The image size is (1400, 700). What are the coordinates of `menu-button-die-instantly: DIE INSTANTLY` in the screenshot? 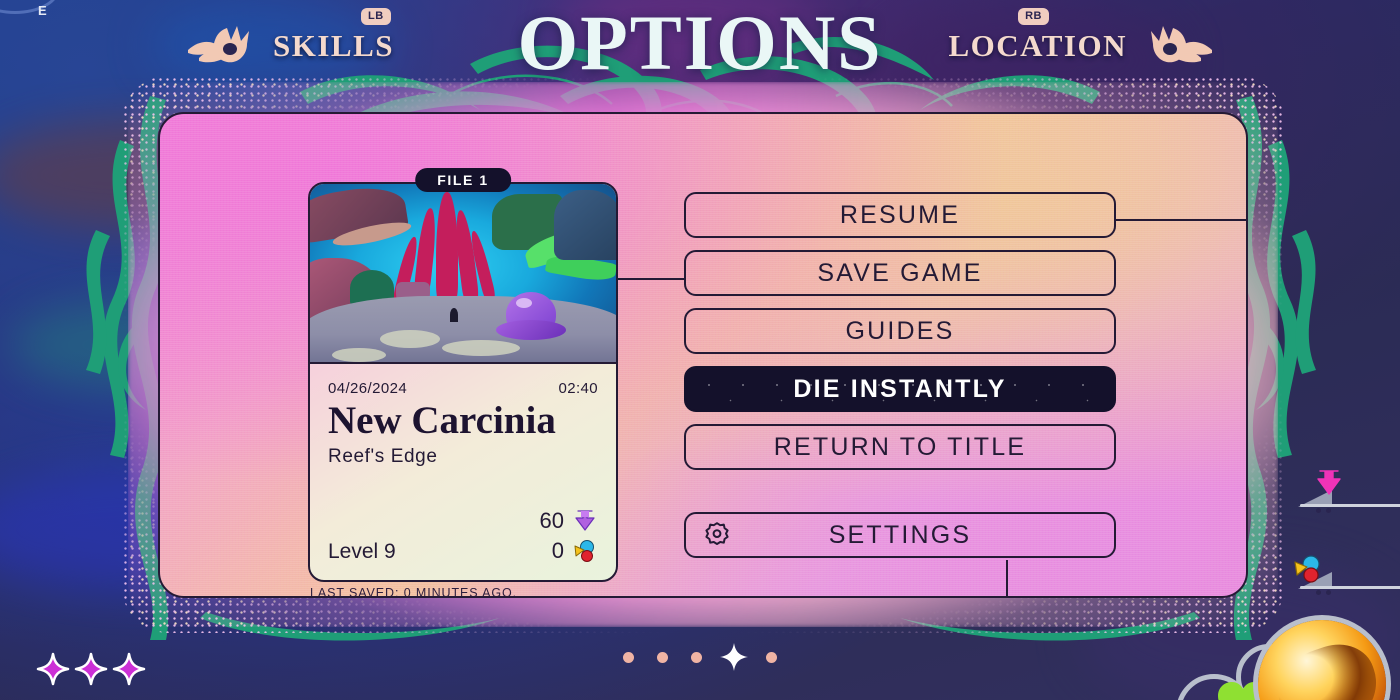 It's located at (900, 389).